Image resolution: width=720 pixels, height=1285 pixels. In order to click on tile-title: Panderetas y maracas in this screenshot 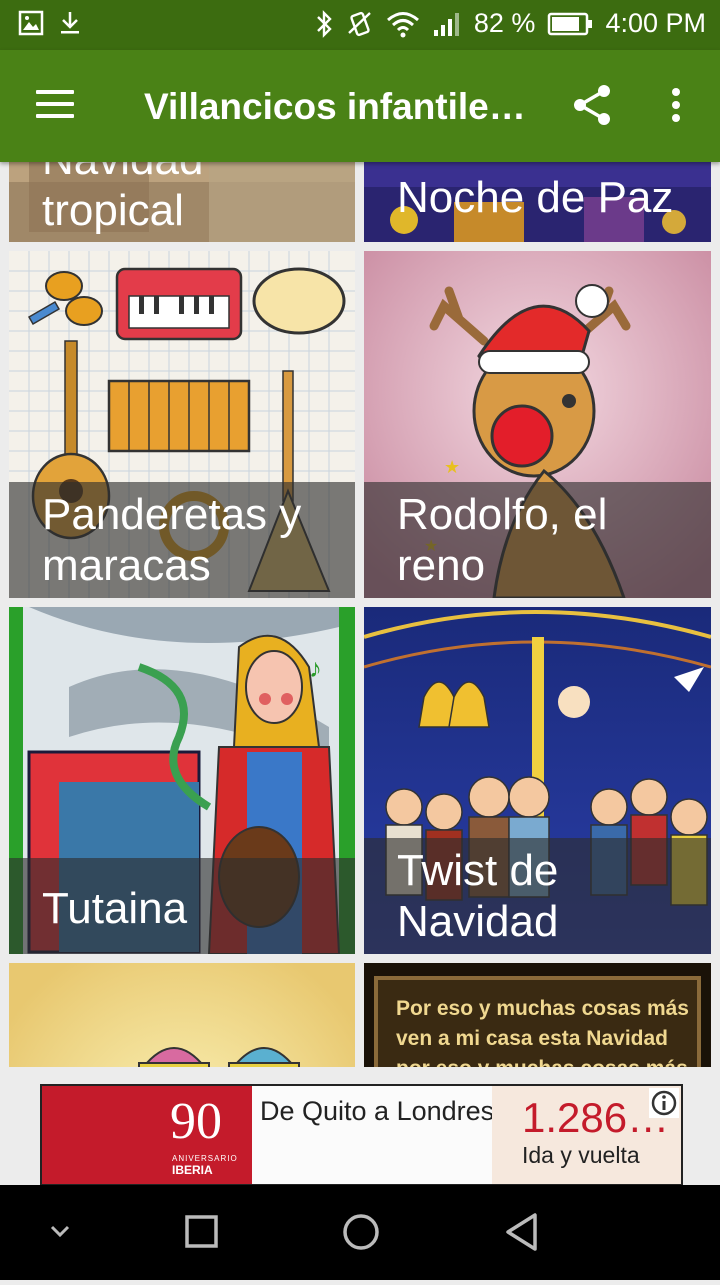, I will do `click(172, 540)`.